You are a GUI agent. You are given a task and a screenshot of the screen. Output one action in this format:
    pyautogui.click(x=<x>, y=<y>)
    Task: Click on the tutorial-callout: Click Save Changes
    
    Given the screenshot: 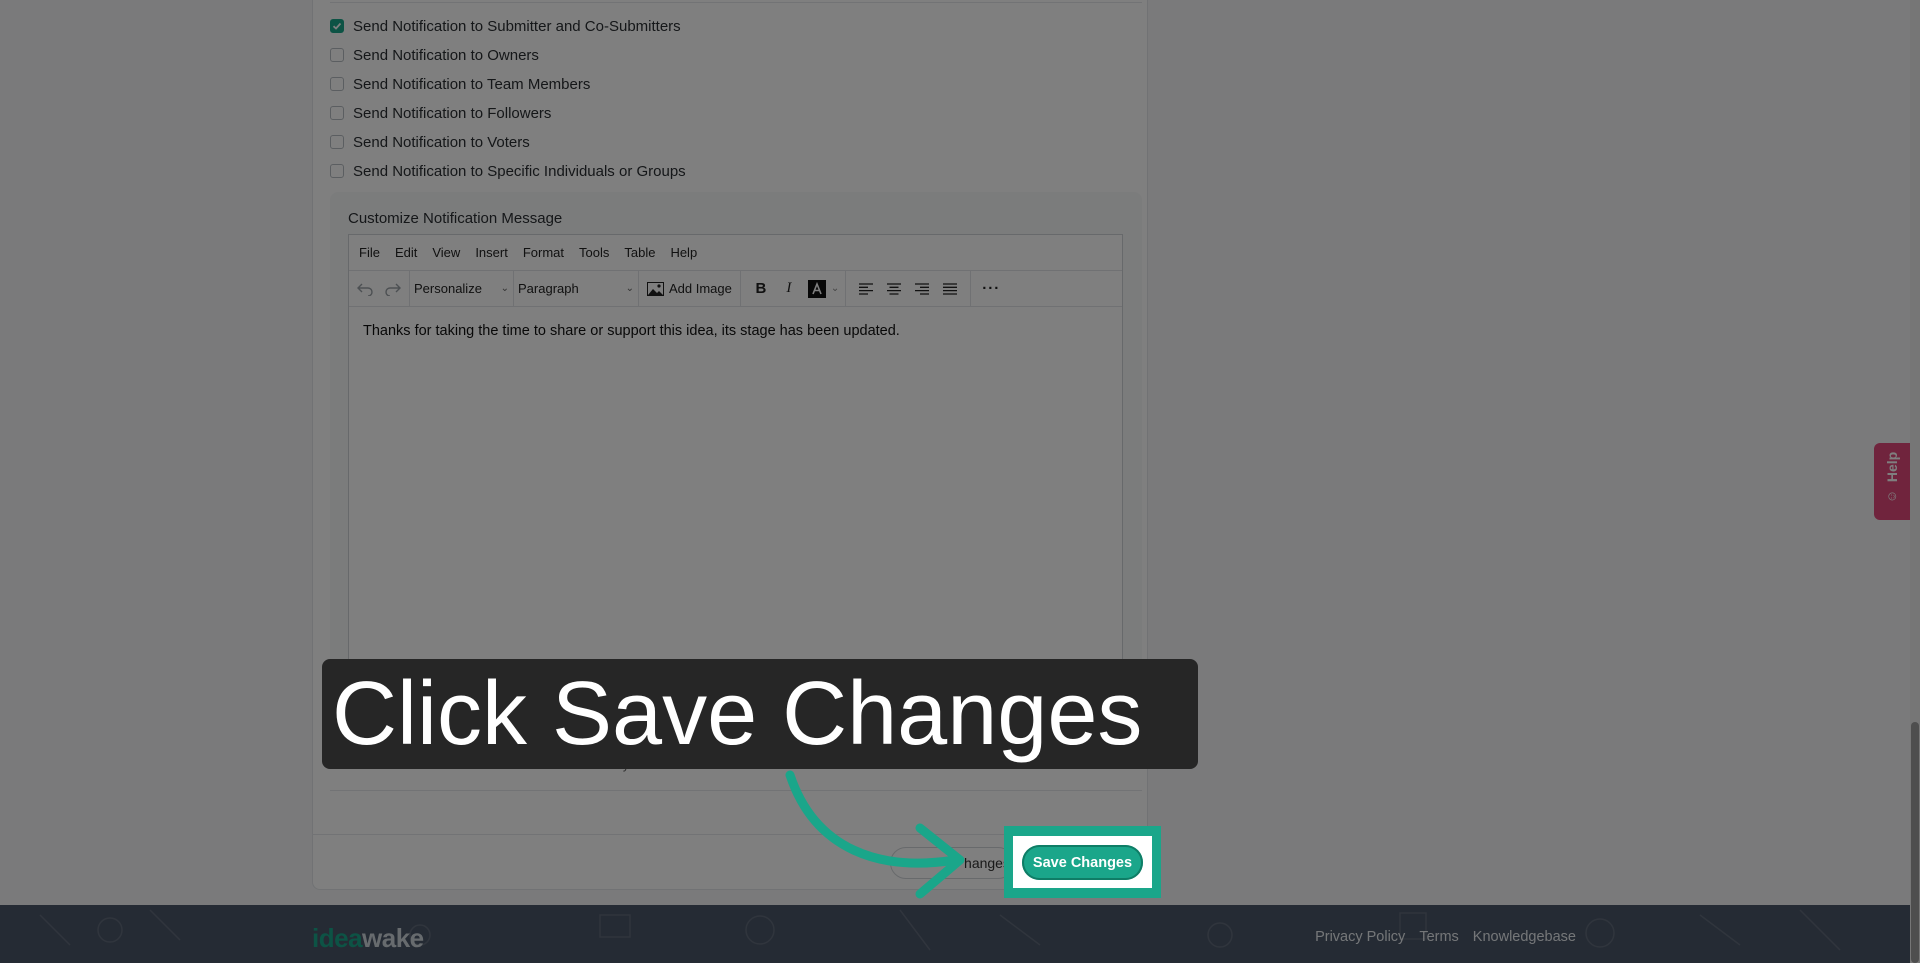 What is the action you would take?
    pyautogui.click(x=760, y=714)
    